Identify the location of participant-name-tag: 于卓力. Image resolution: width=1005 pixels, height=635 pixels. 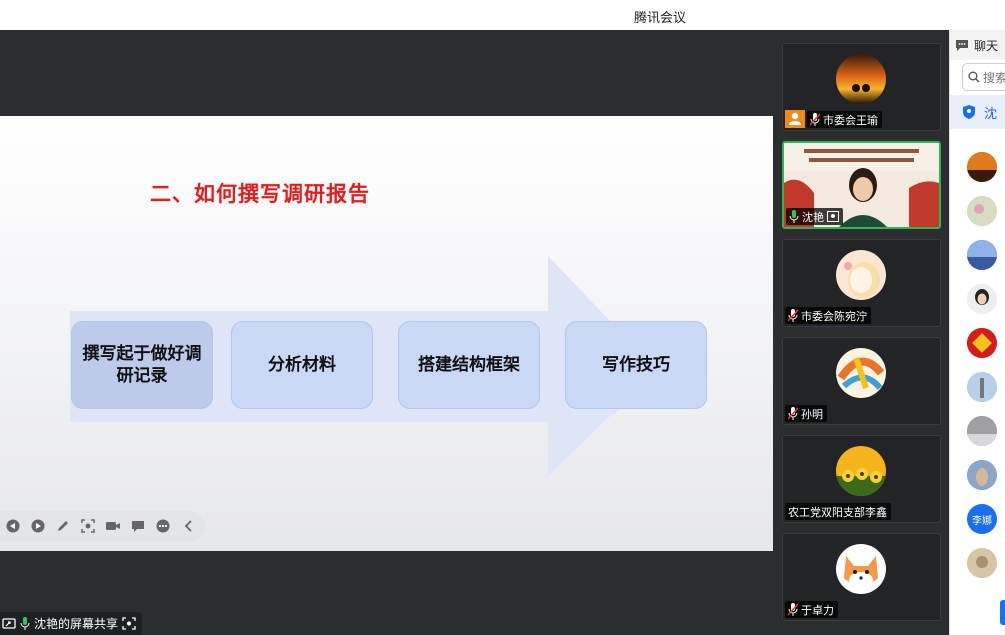
(811, 609).